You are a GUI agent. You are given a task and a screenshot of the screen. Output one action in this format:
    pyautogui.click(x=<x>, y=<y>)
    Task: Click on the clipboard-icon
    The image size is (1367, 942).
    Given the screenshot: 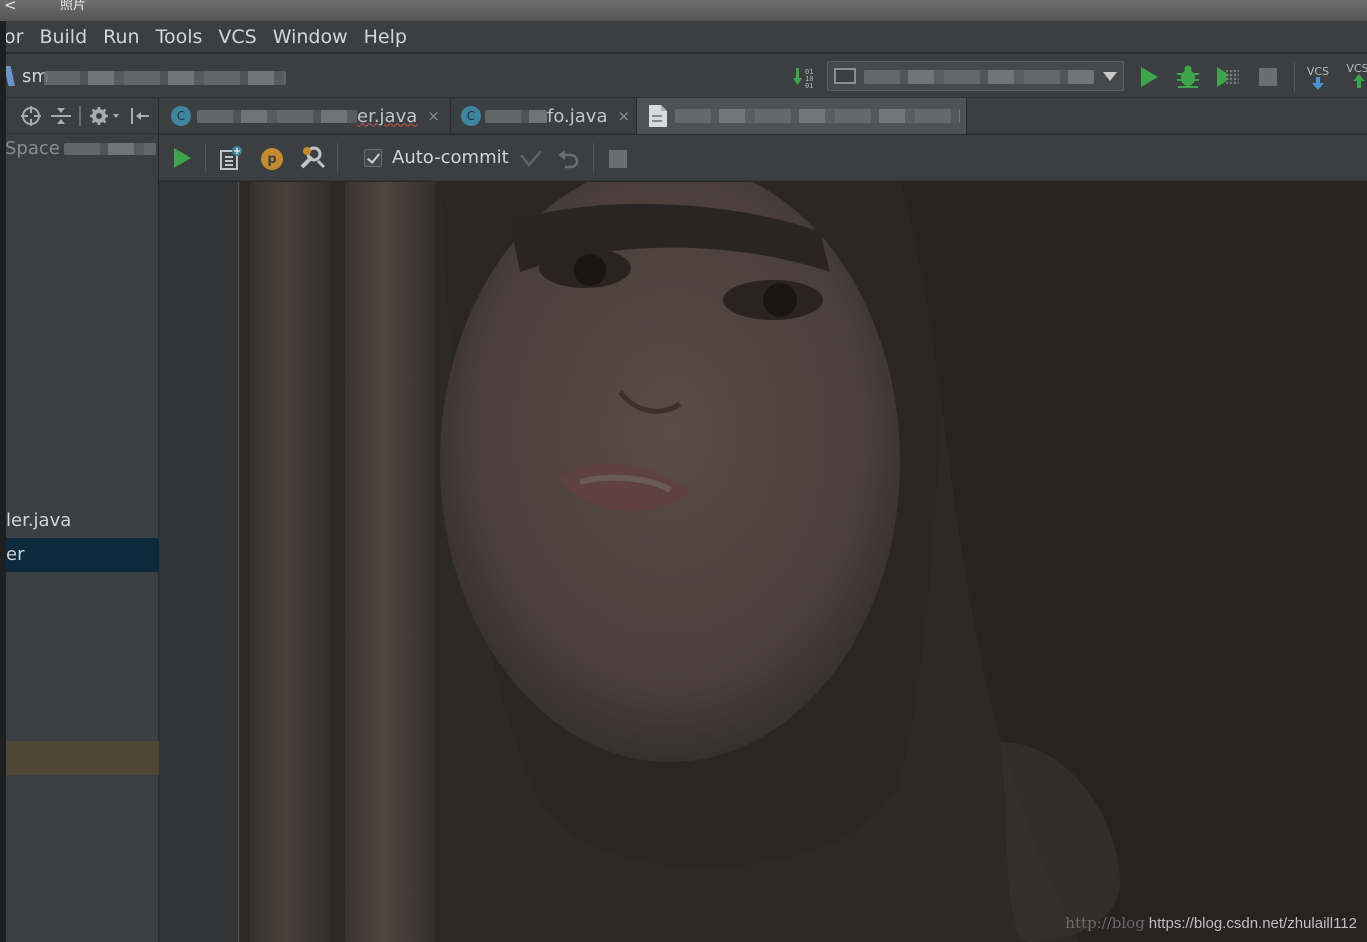 What is the action you would take?
    pyautogui.click(x=231, y=158)
    